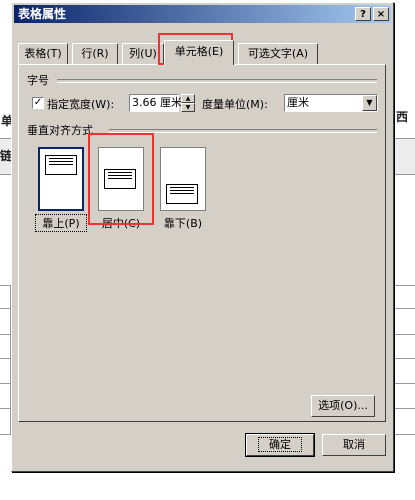  Describe the element at coordinates (183, 223) in the screenshot. I see `align-bottom-label: 靠下(B)` at that location.